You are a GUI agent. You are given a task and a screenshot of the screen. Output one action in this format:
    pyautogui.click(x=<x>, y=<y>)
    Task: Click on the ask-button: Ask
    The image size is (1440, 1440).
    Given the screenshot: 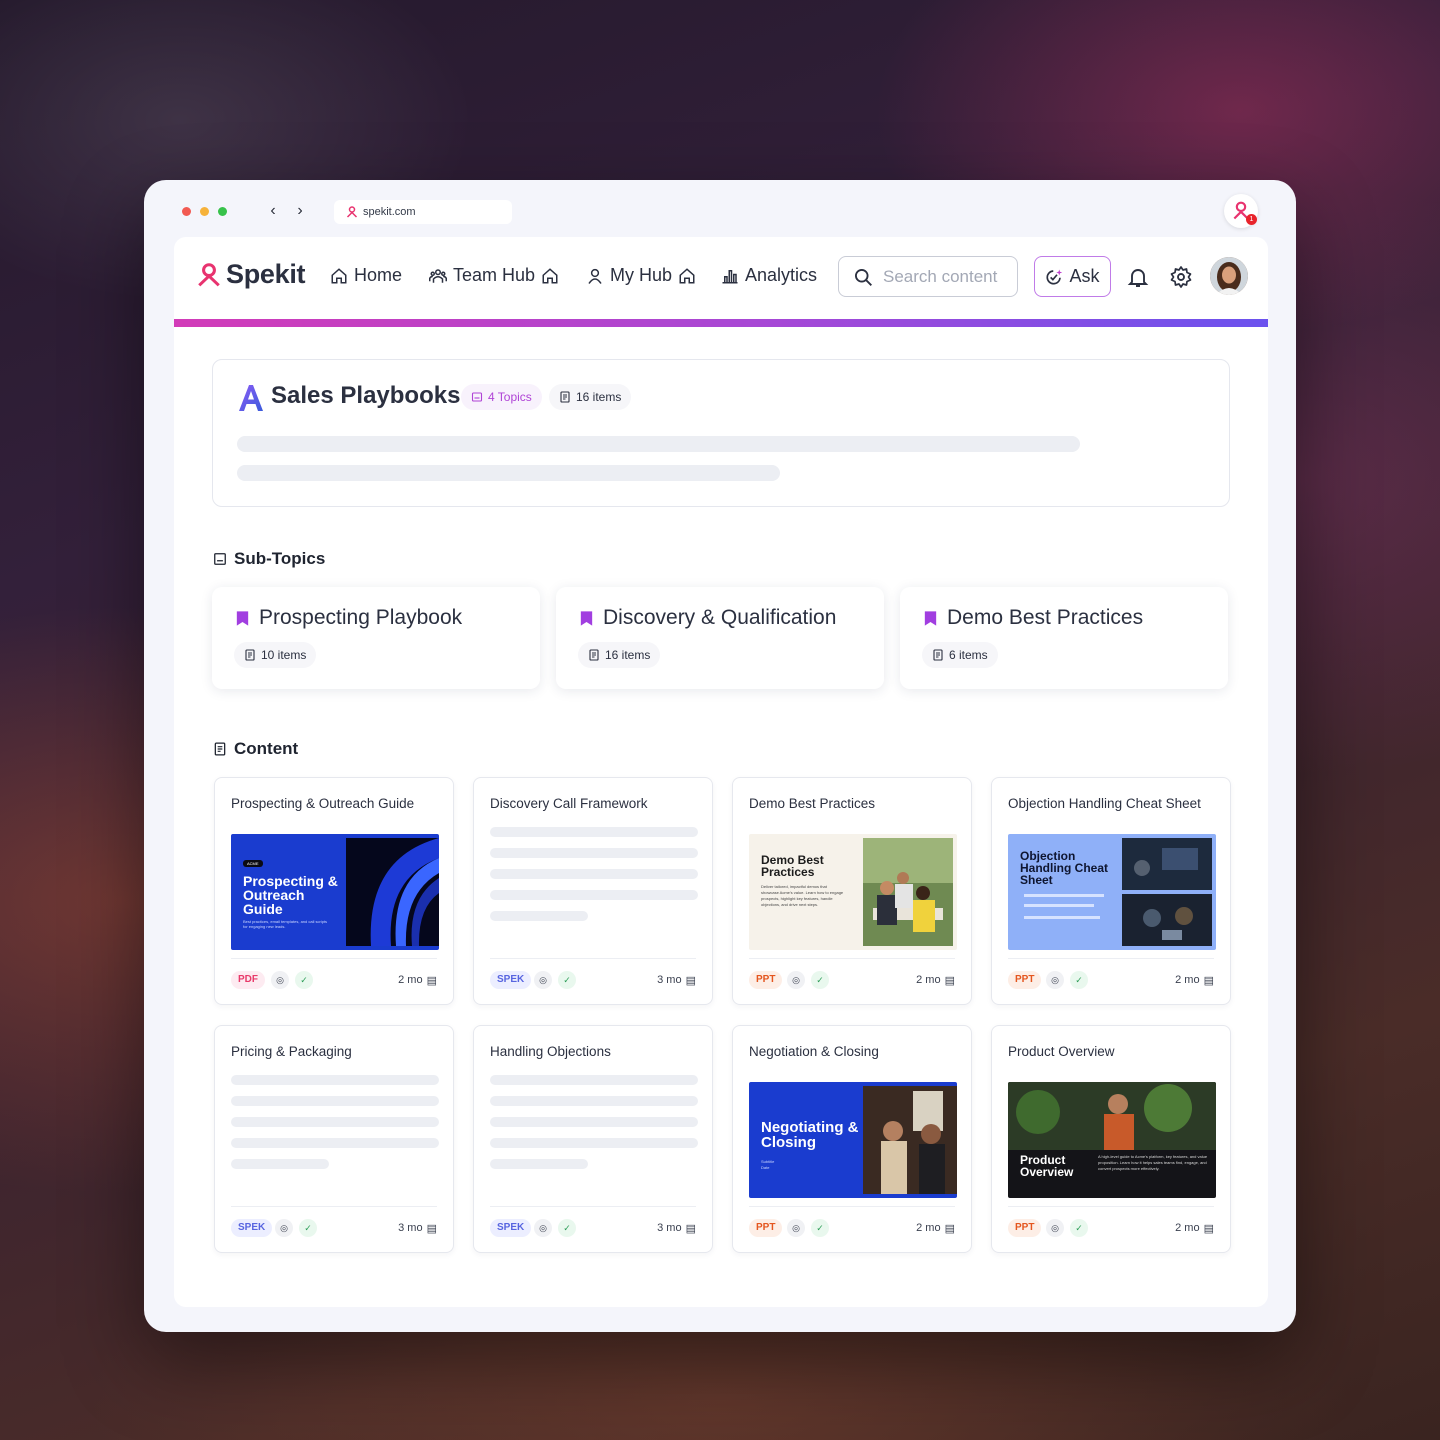 What is the action you would take?
    pyautogui.click(x=1072, y=276)
    